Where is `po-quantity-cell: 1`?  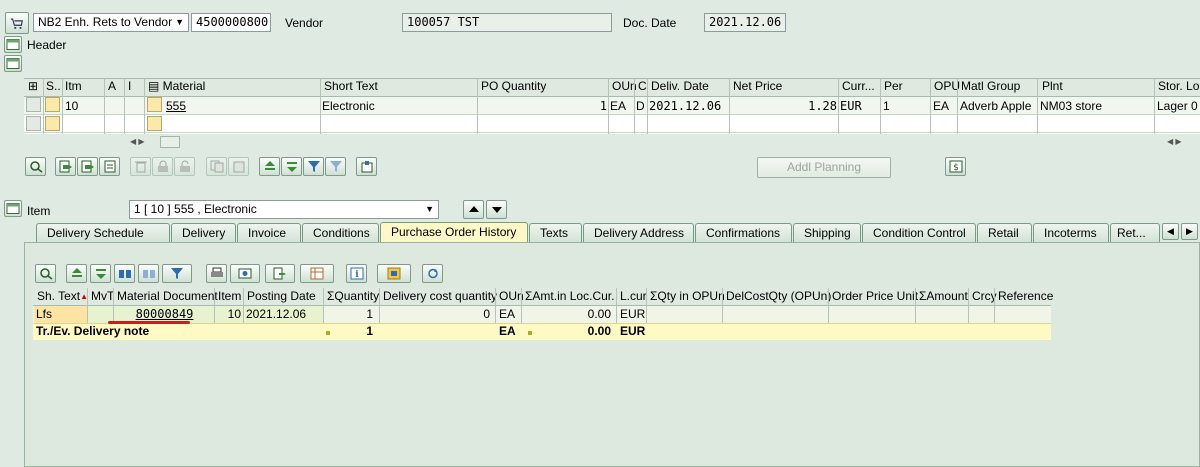 po-quantity-cell: 1 is located at coordinates (543, 106).